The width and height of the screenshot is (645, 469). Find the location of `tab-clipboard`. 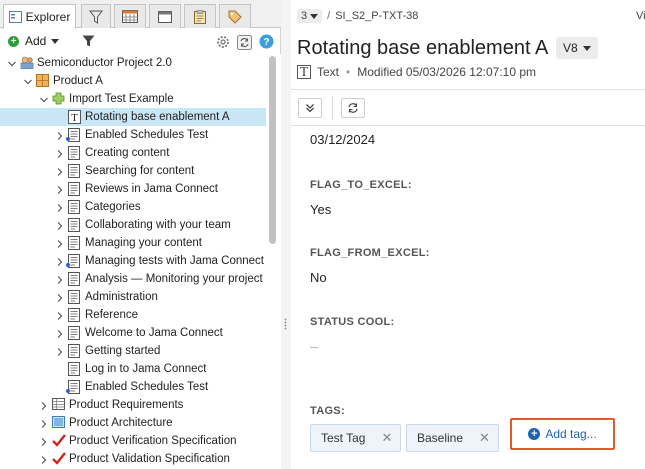

tab-clipboard is located at coordinates (200, 16).